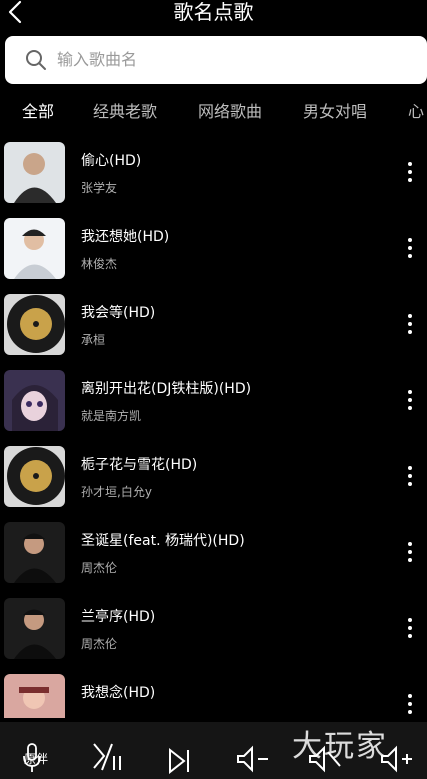  What do you see at coordinates (213, 695) in the screenshot?
I see `list-item: 我想念(HD)` at bounding box center [213, 695].